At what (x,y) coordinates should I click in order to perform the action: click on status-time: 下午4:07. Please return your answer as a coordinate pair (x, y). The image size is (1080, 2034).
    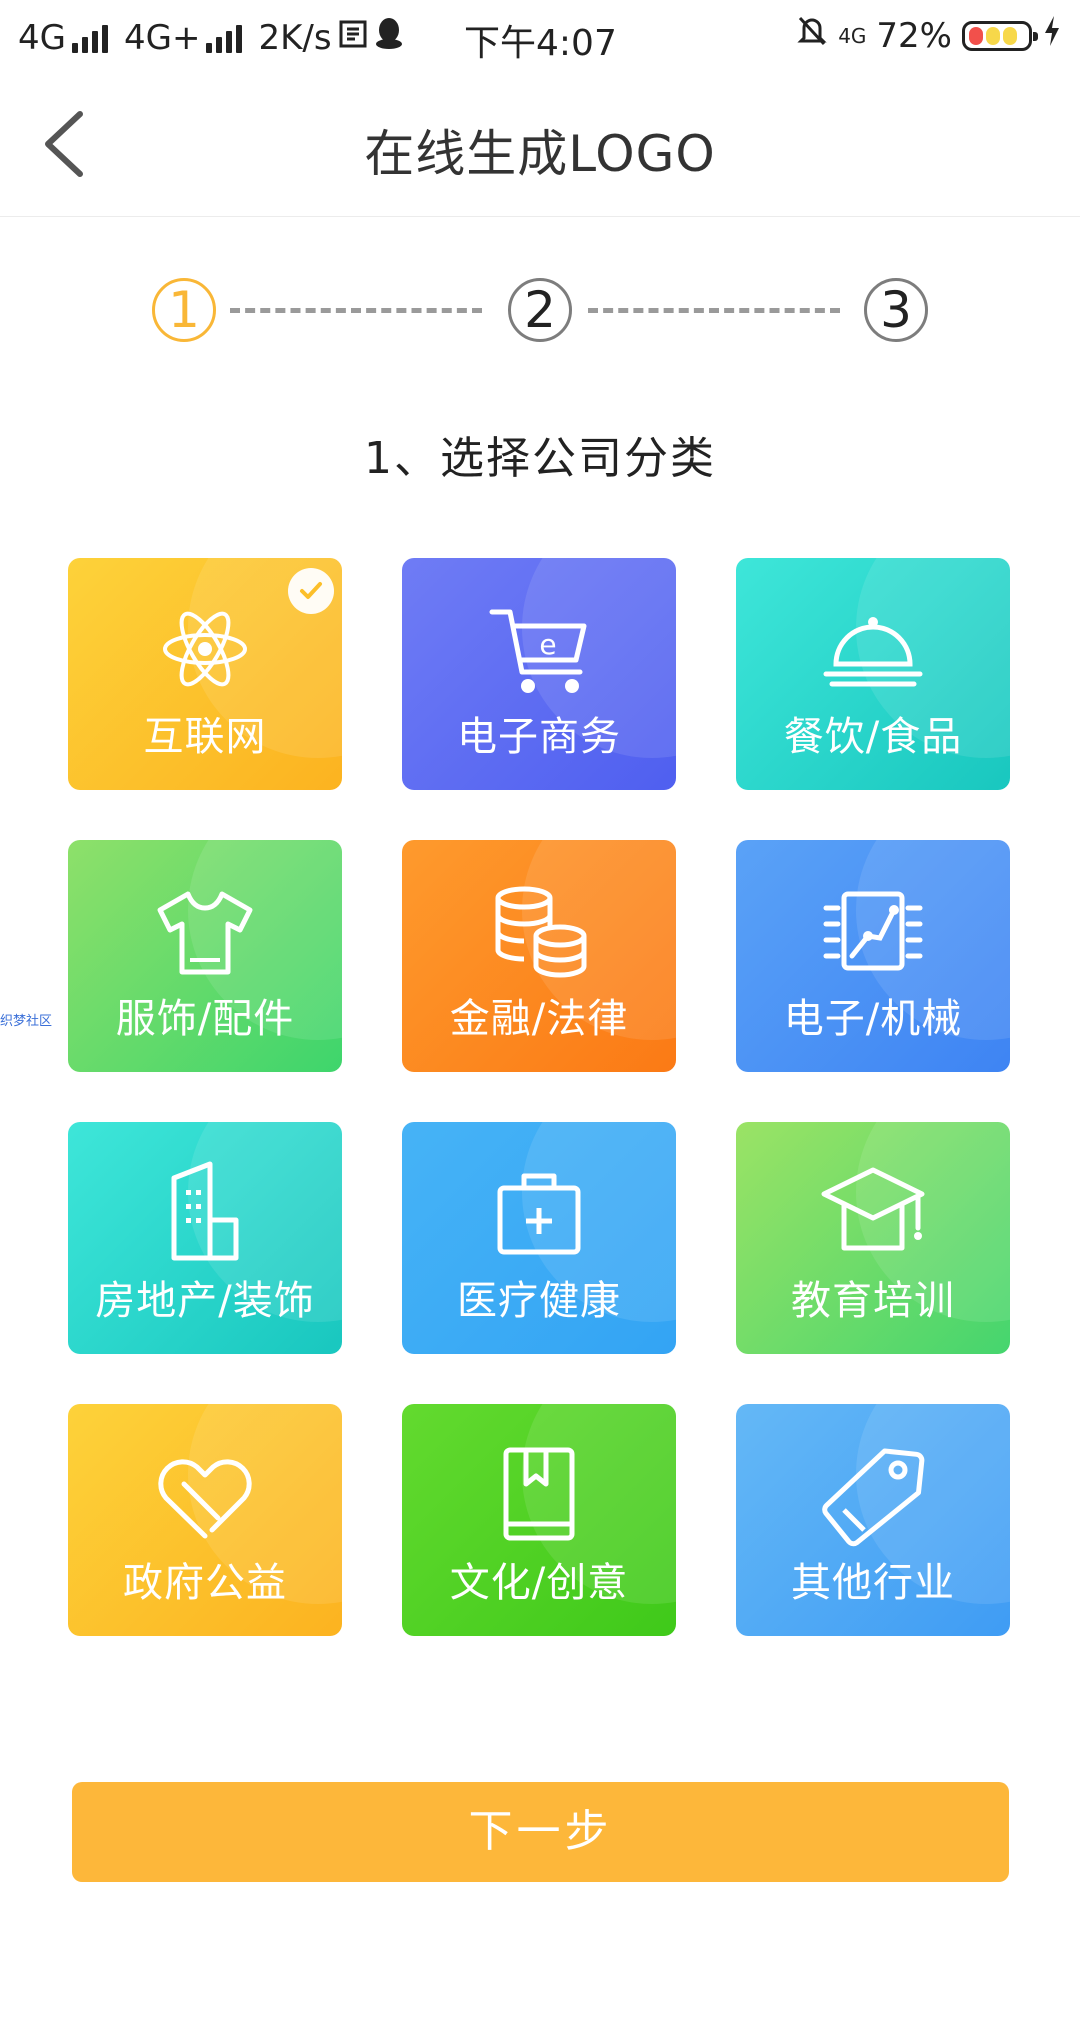
    Looking at the image, I should click on (540, 43).